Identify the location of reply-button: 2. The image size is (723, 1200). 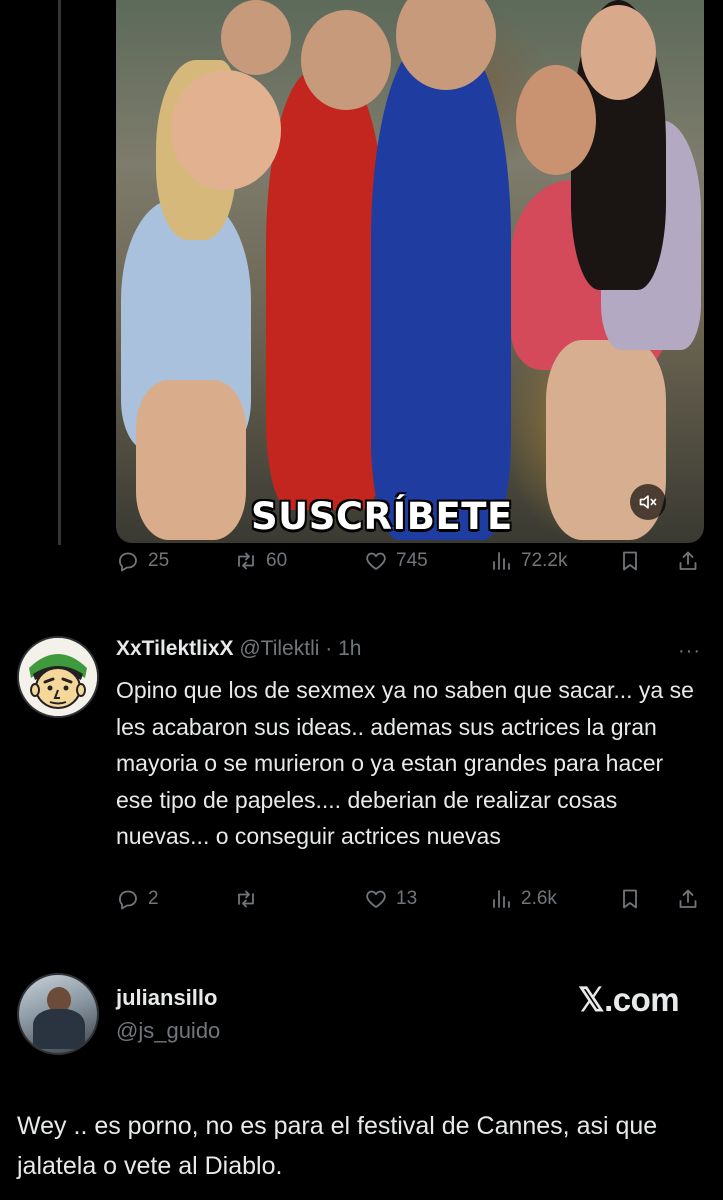
(137, 899).